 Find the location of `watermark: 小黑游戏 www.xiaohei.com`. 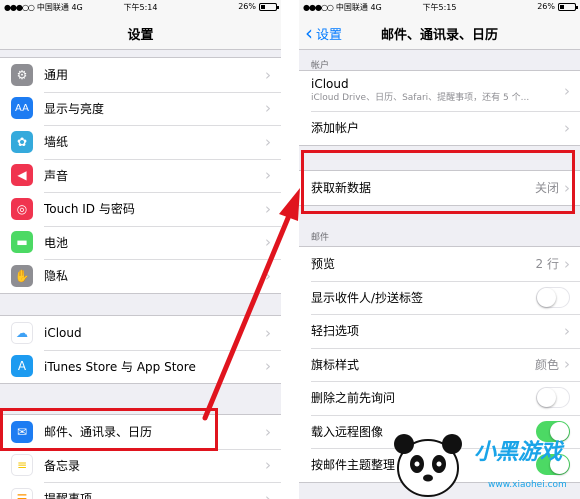

watermark: 小黑游戏 www.xiaohei.com is located at coordinates (484, 458).